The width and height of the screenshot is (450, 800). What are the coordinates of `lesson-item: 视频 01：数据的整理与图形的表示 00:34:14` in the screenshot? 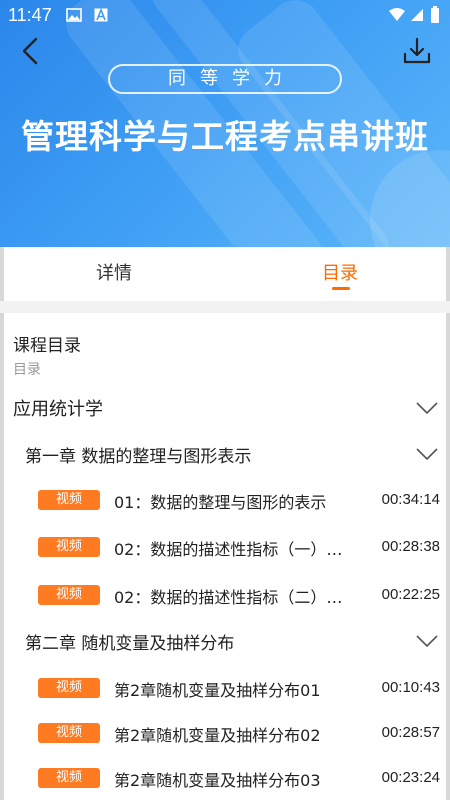 It's located at (225, 501).